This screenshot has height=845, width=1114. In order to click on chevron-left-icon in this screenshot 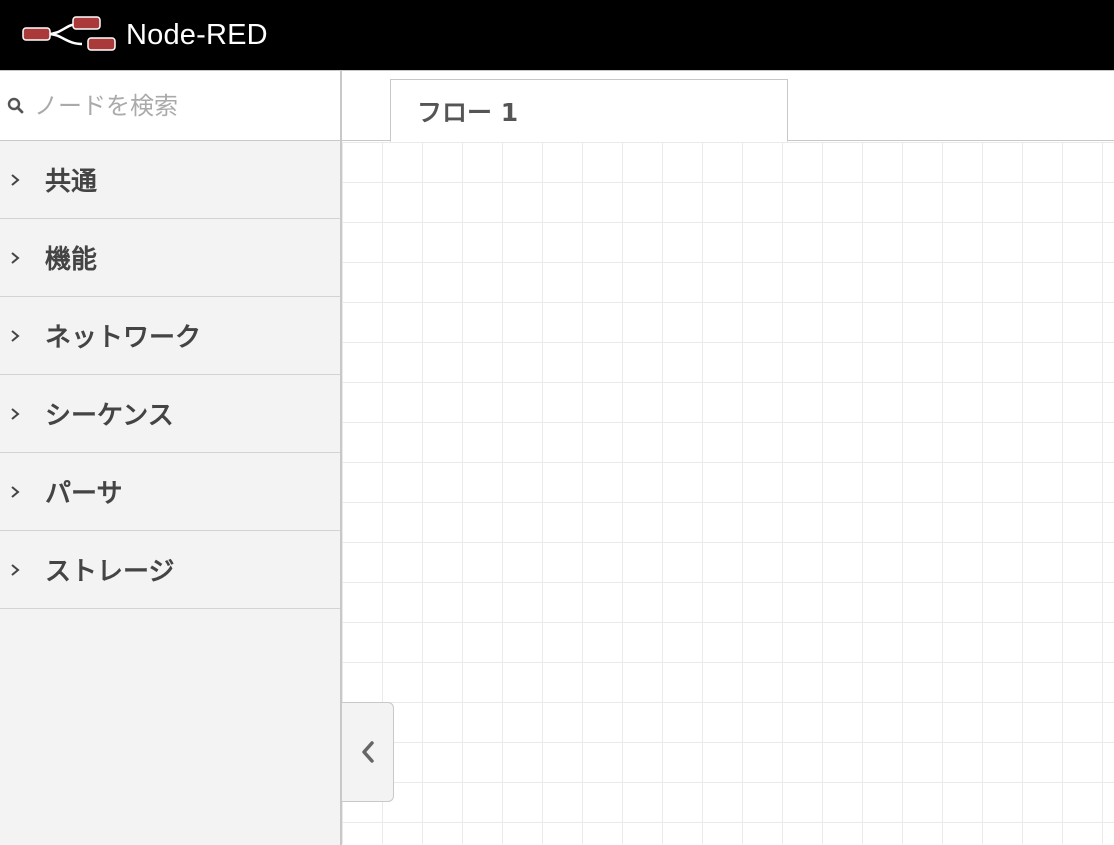, I will do `click(367, 752)`.